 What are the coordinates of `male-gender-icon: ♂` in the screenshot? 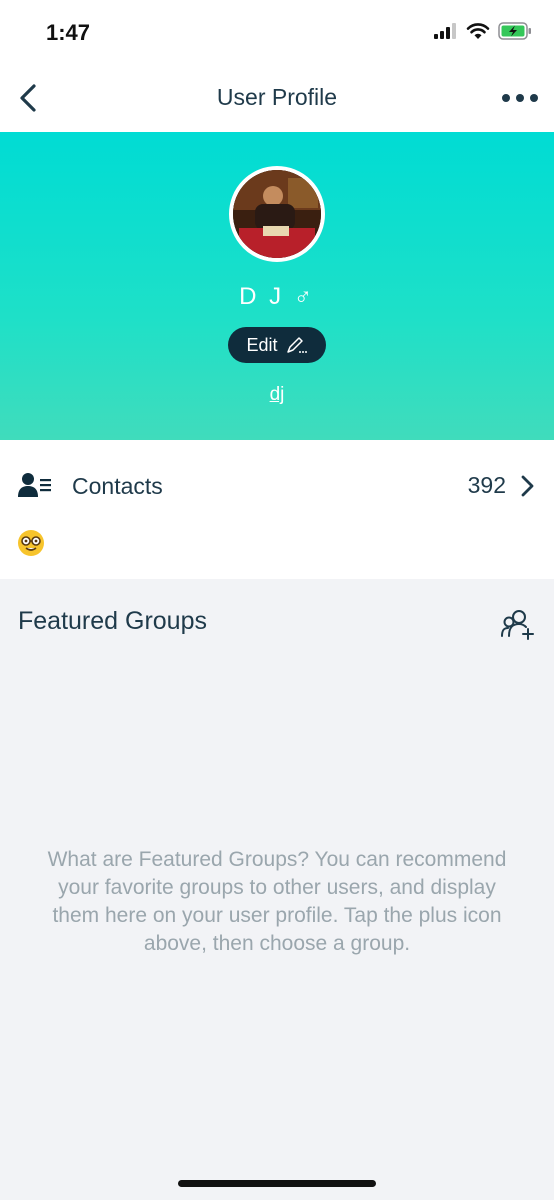 It's located at (304, 296).